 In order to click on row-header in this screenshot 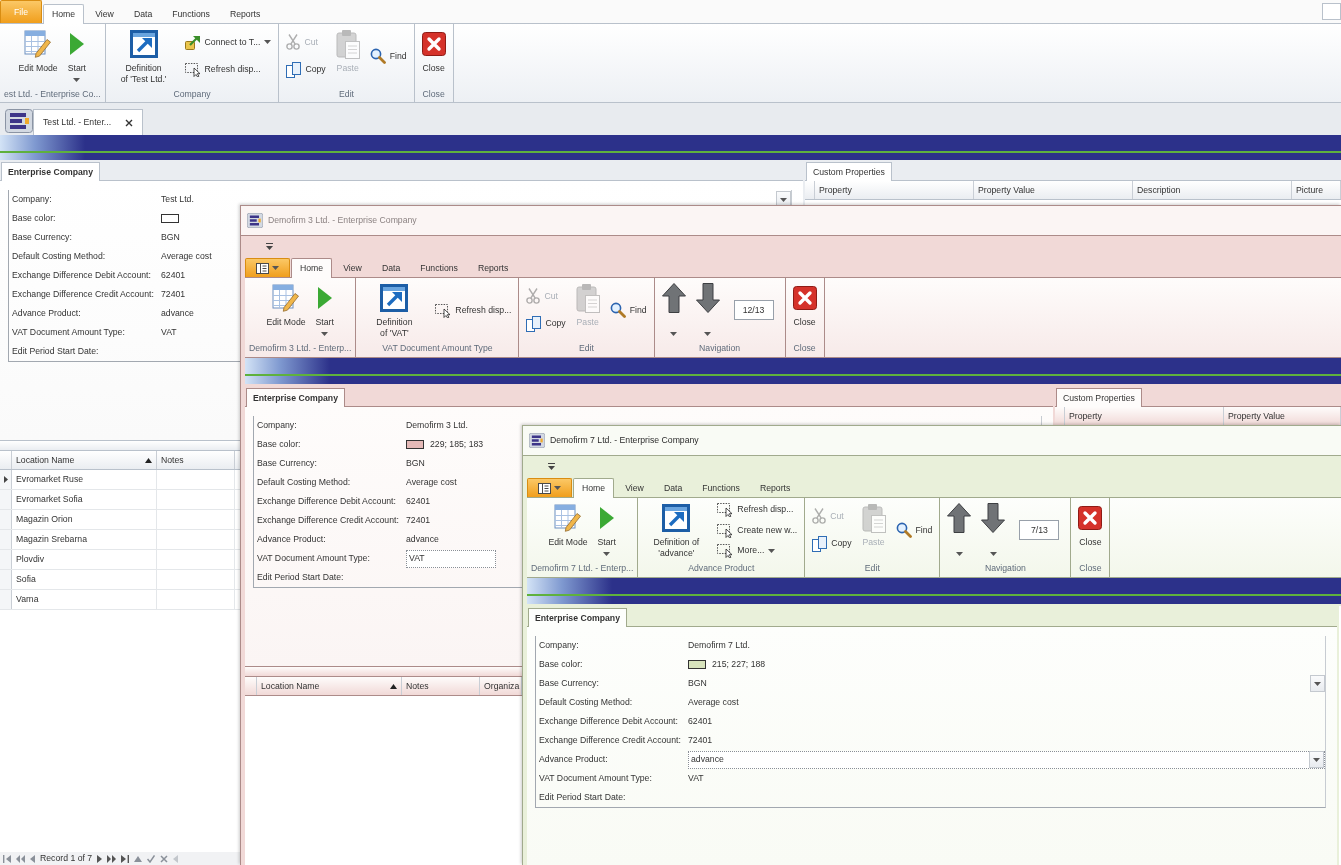, I will do `click(6, 479)`.